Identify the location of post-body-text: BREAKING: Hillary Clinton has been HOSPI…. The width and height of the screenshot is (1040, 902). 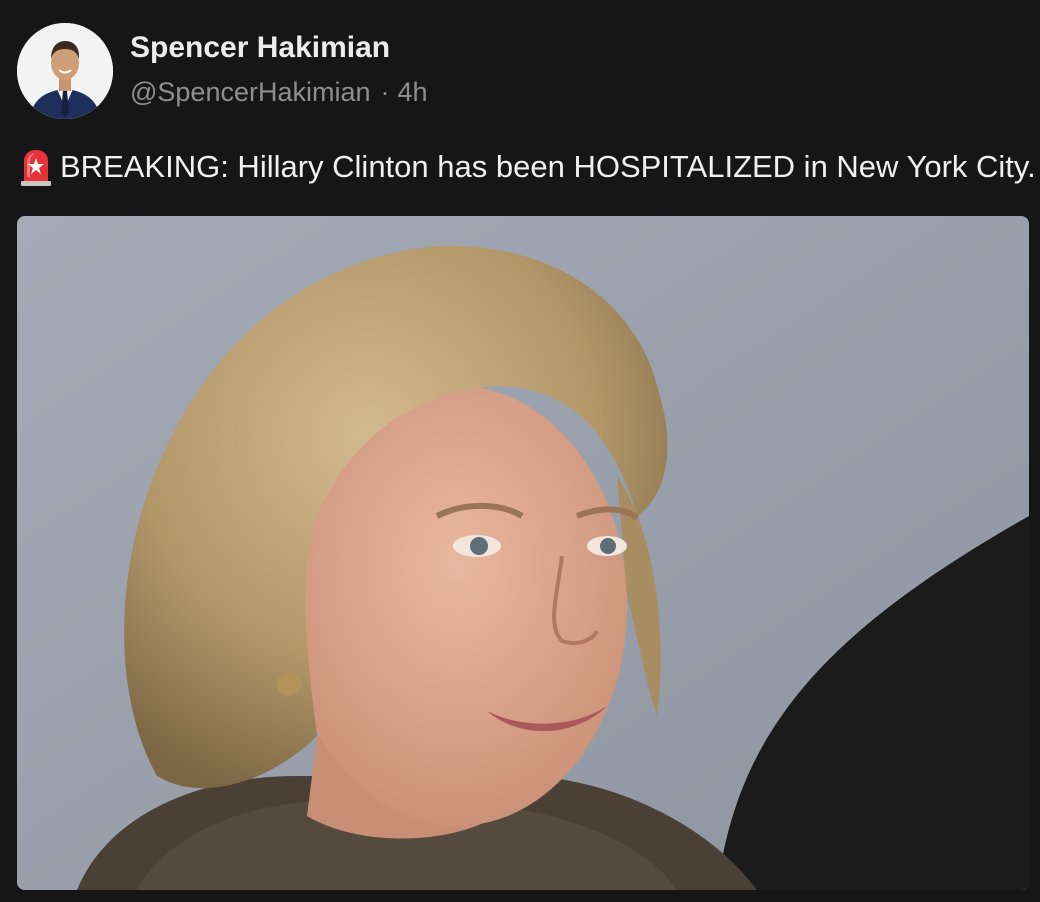
(548, 166).